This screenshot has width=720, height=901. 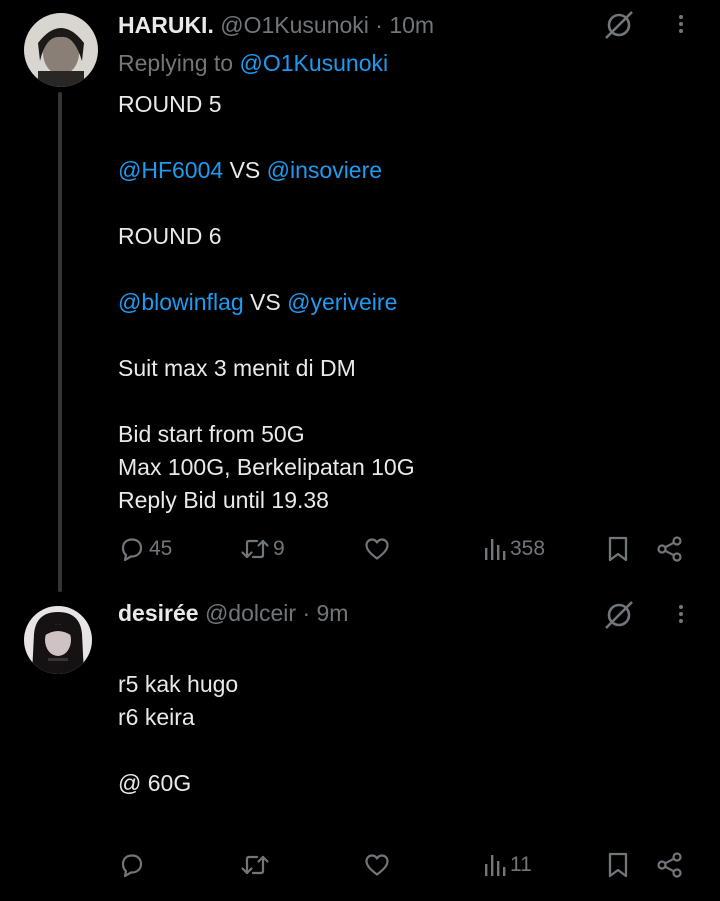 I want to click on replying-to-label: Replying to, so click(x=176, y=63).